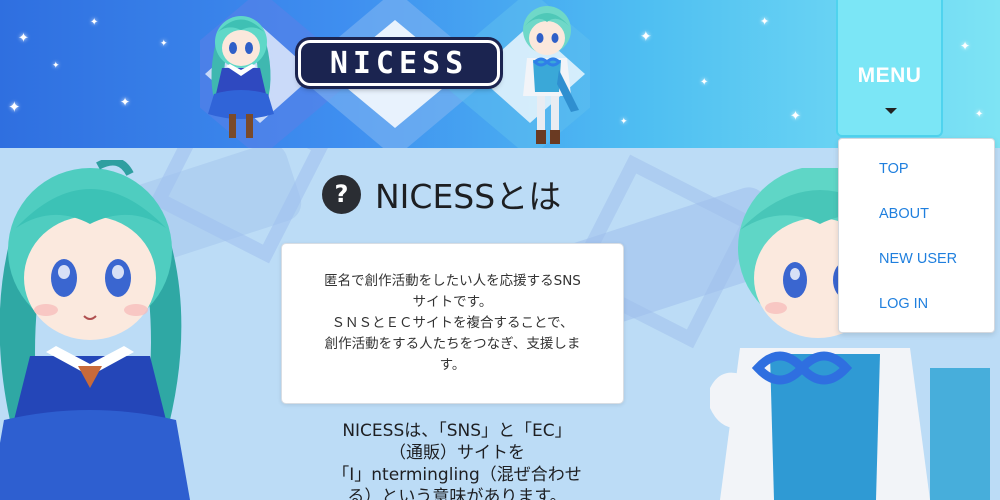 This screenshot has height=500, width=1000. I want to click on description-line: NICESSは、「SNS」と「EC」, so click(457, 431).